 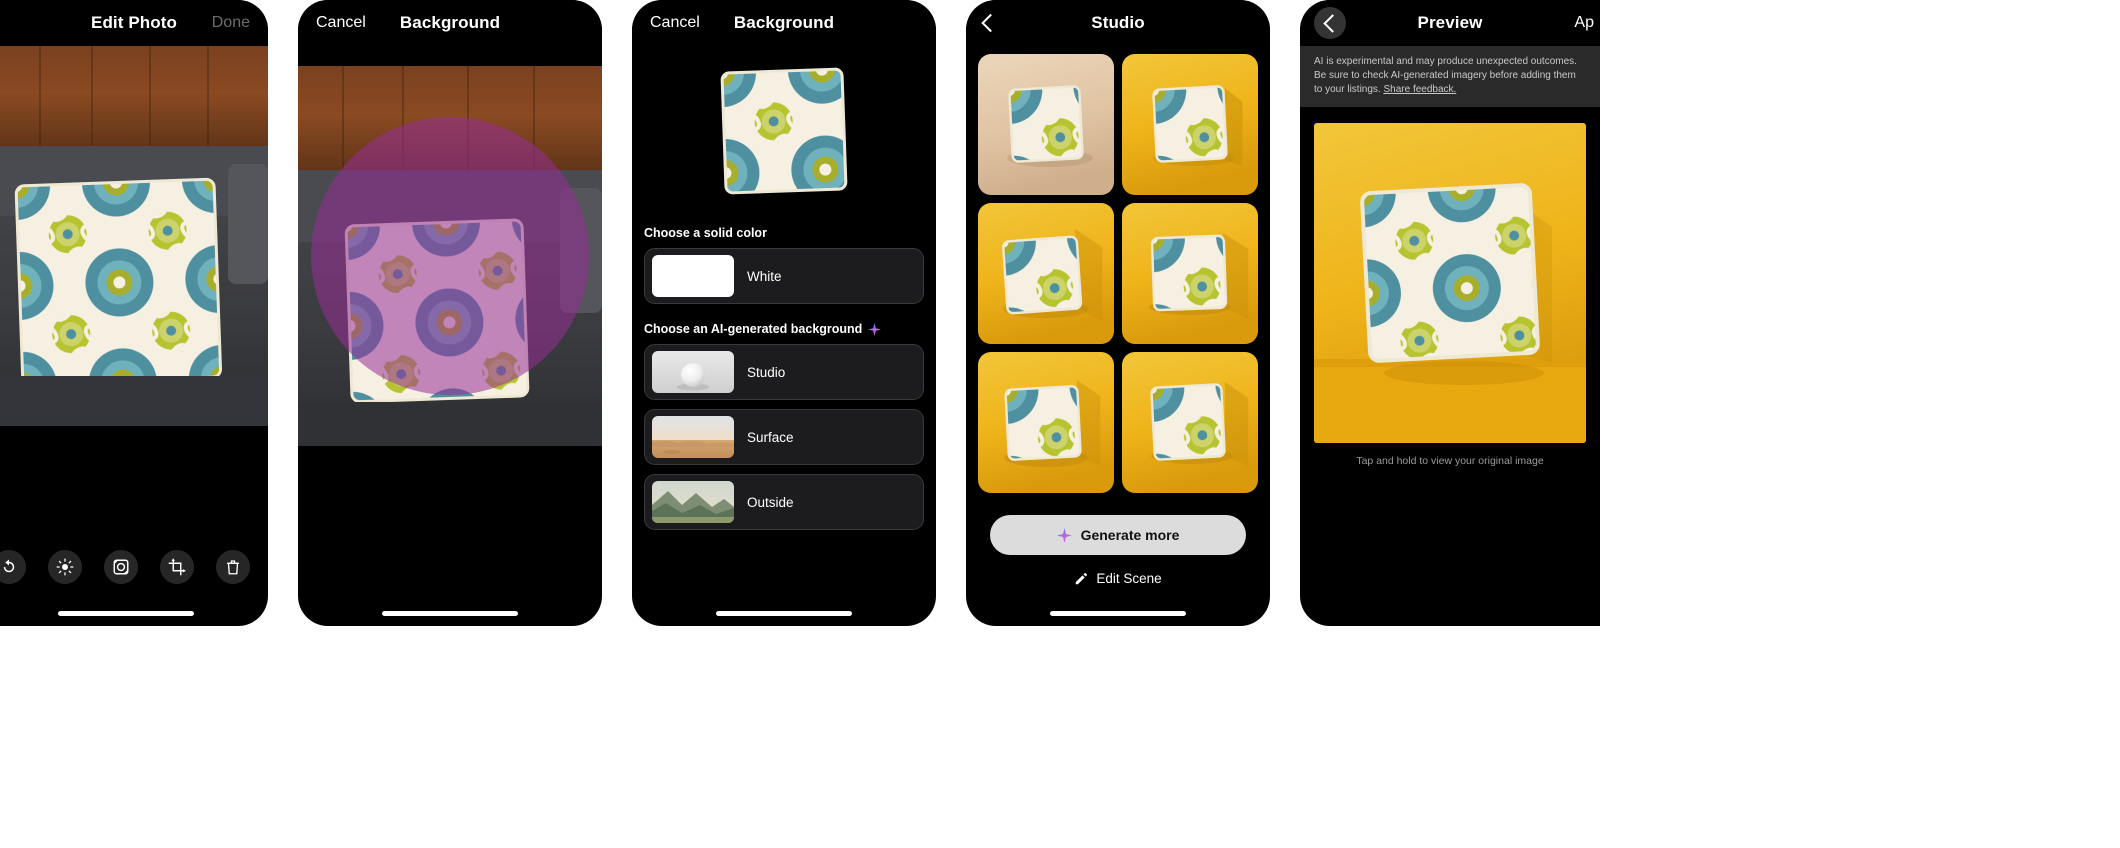 I want to click on preview-image, so click(x=1450, y=283).